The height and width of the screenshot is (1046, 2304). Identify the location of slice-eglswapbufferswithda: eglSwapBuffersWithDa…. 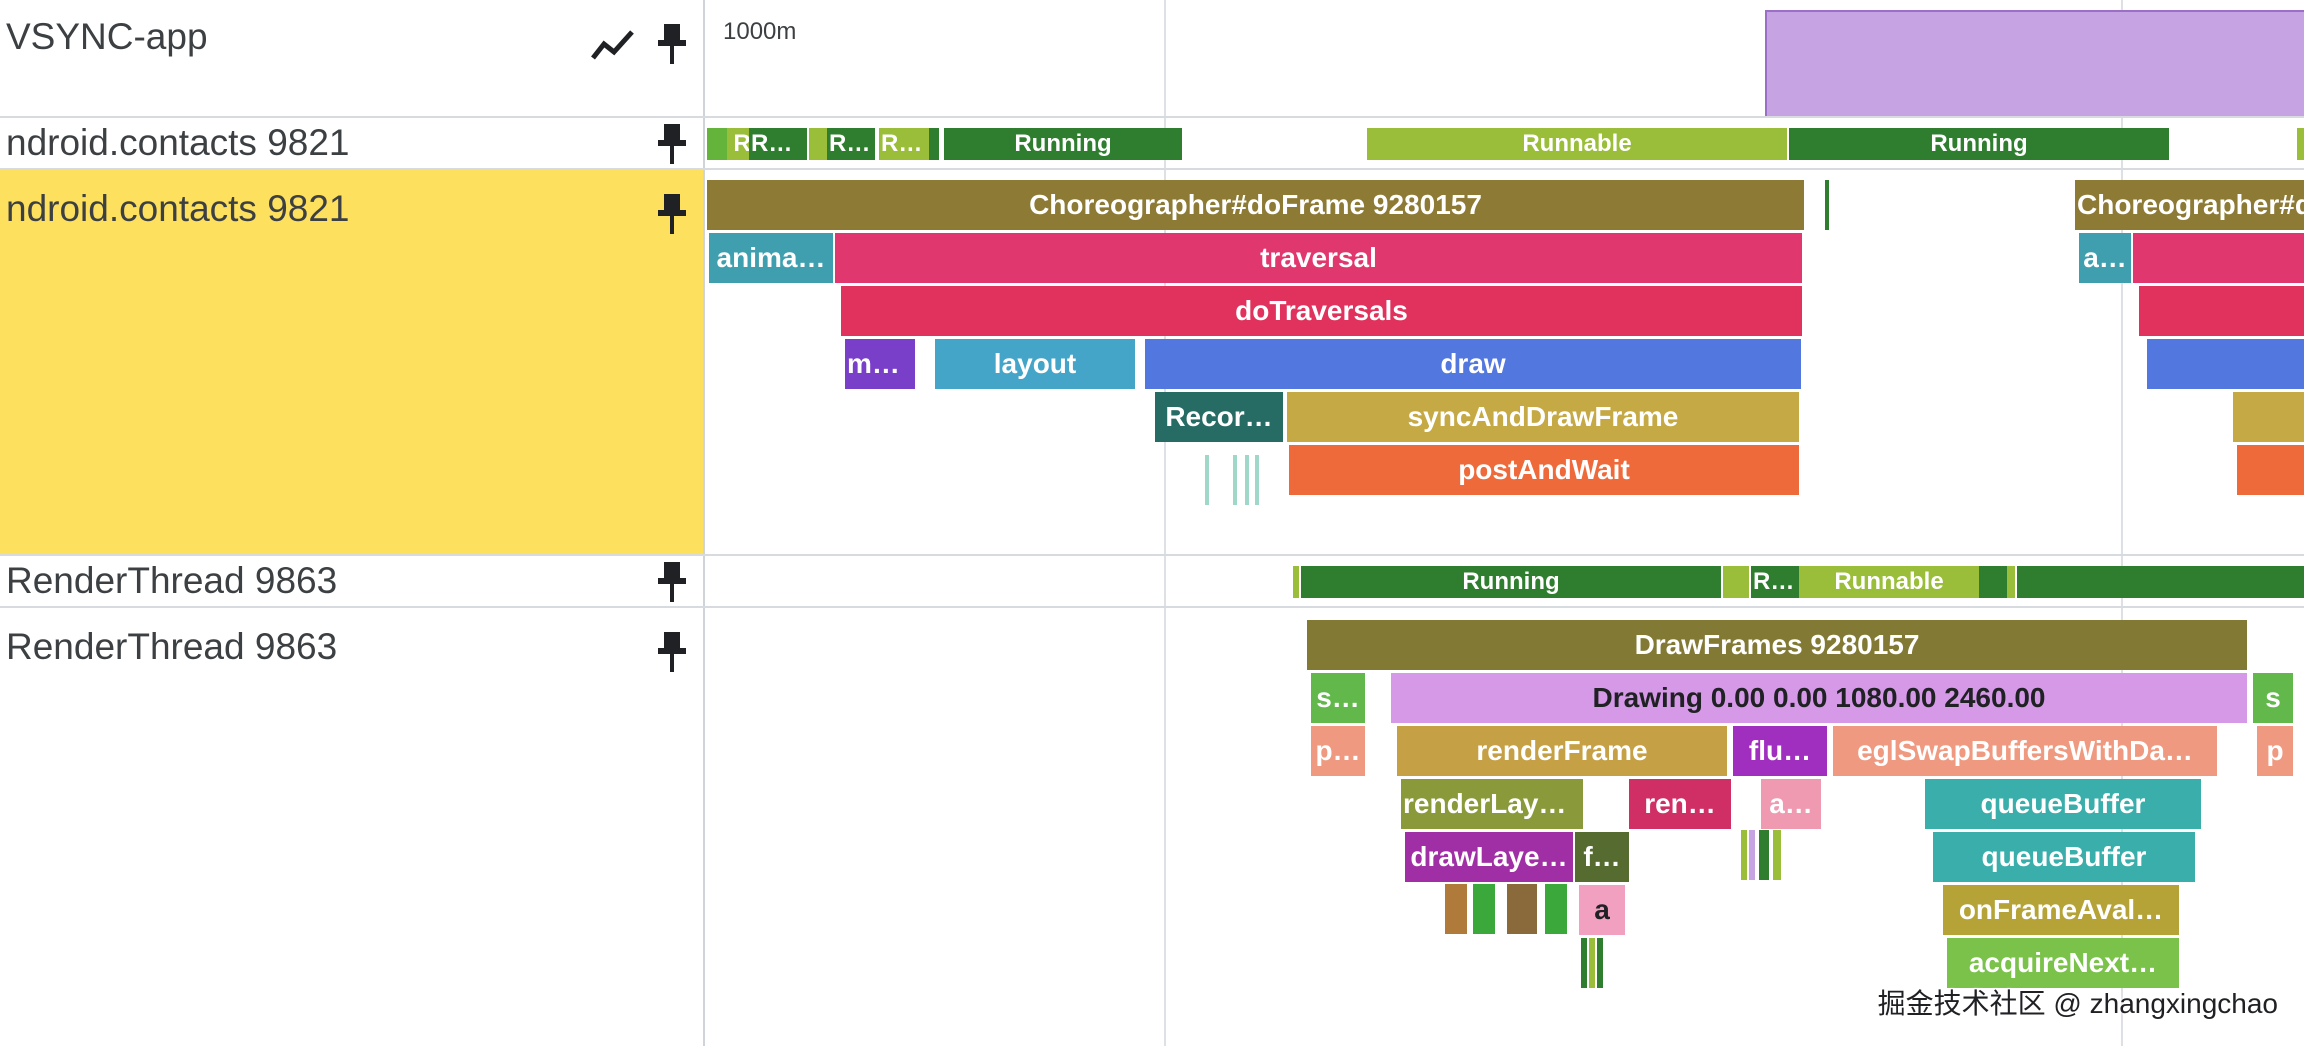
(2025, 751).